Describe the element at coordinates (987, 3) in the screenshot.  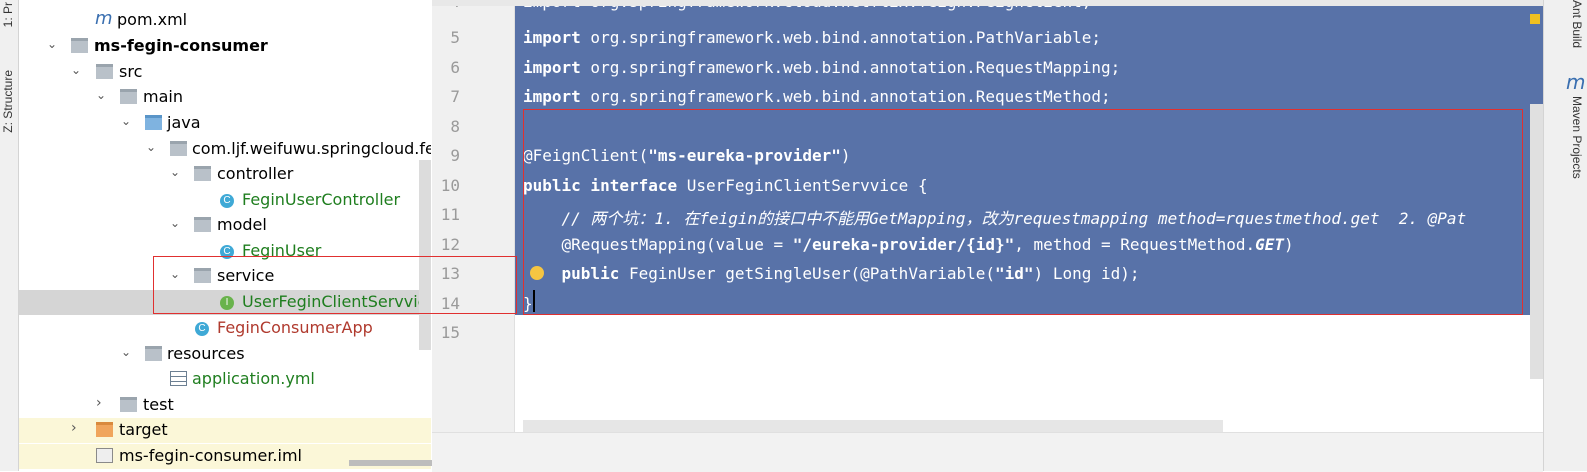
I see `editor-tab-strip` at that location.